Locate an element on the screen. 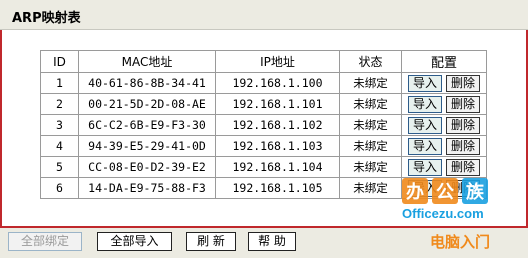 Image resolution: width=528 pixels, height=259 pixels. page-title: ARP映射表 is located at coordinates (46, 18).